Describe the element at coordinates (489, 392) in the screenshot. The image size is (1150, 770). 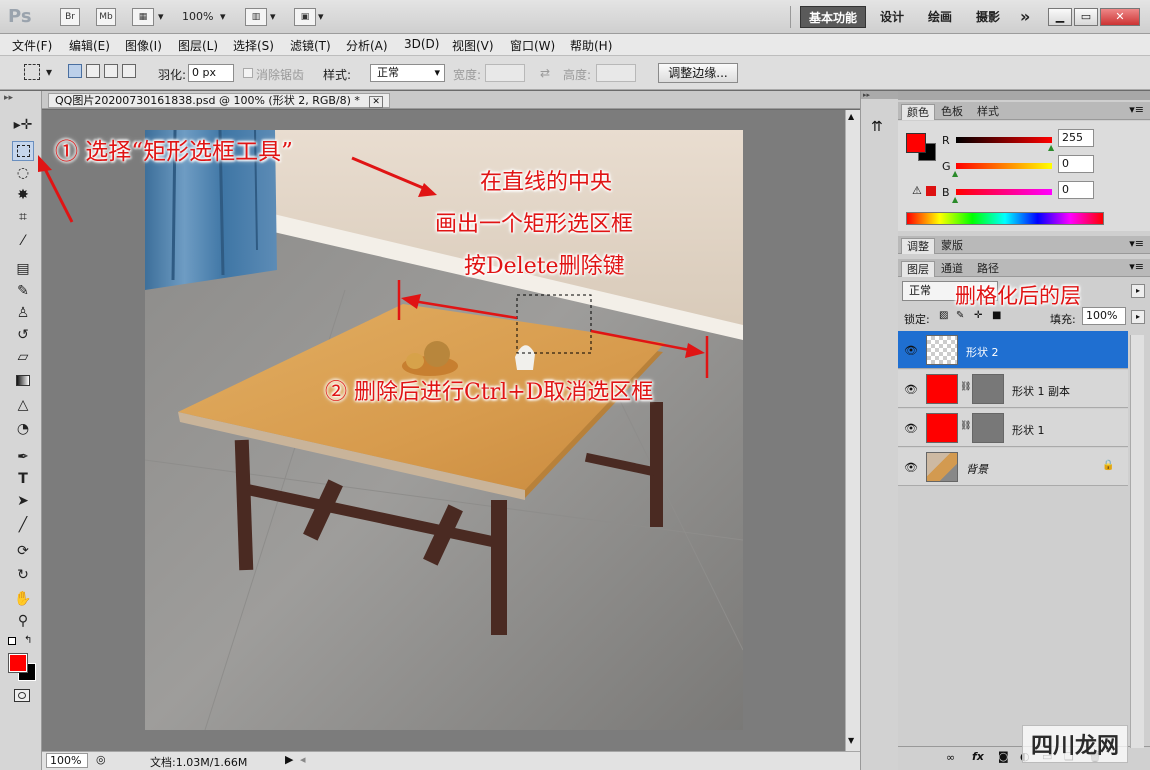
I see `step2-annotation: ② 删除后进行Ctrl+D取消选区框` at that location.